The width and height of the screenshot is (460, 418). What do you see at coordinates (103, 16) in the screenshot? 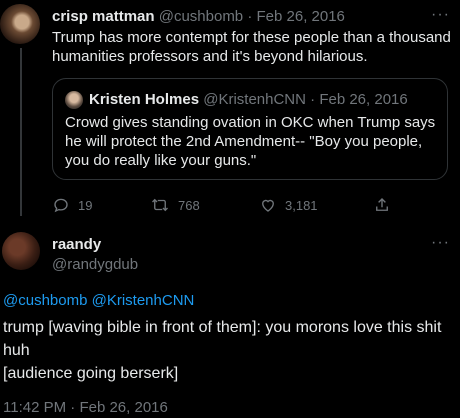
I see `author-name: crisp mattman` at bounding box center [103, 16].